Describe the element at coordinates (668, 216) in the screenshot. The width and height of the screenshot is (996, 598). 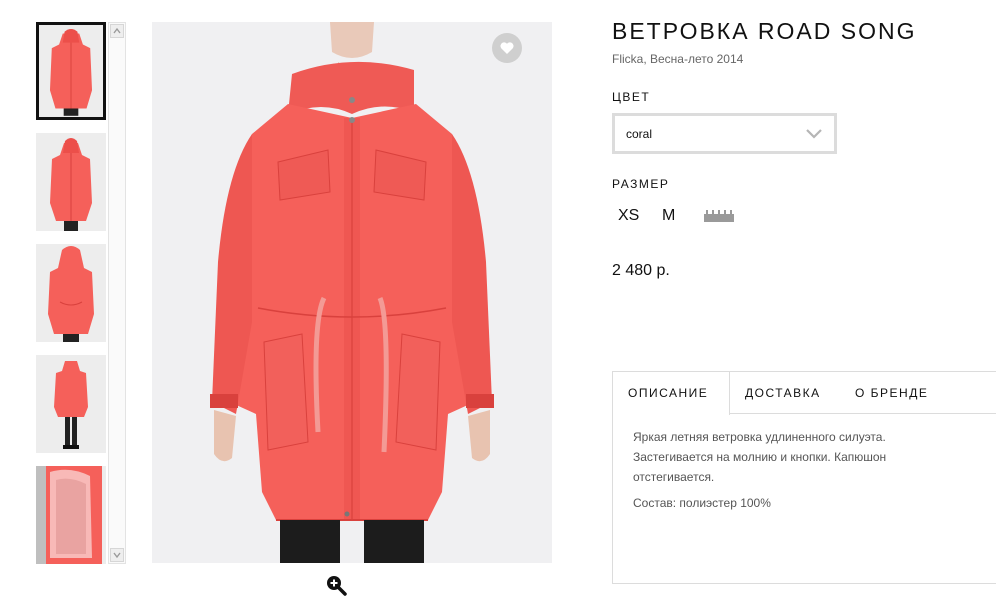
I see `size-option-m: M` at that location.